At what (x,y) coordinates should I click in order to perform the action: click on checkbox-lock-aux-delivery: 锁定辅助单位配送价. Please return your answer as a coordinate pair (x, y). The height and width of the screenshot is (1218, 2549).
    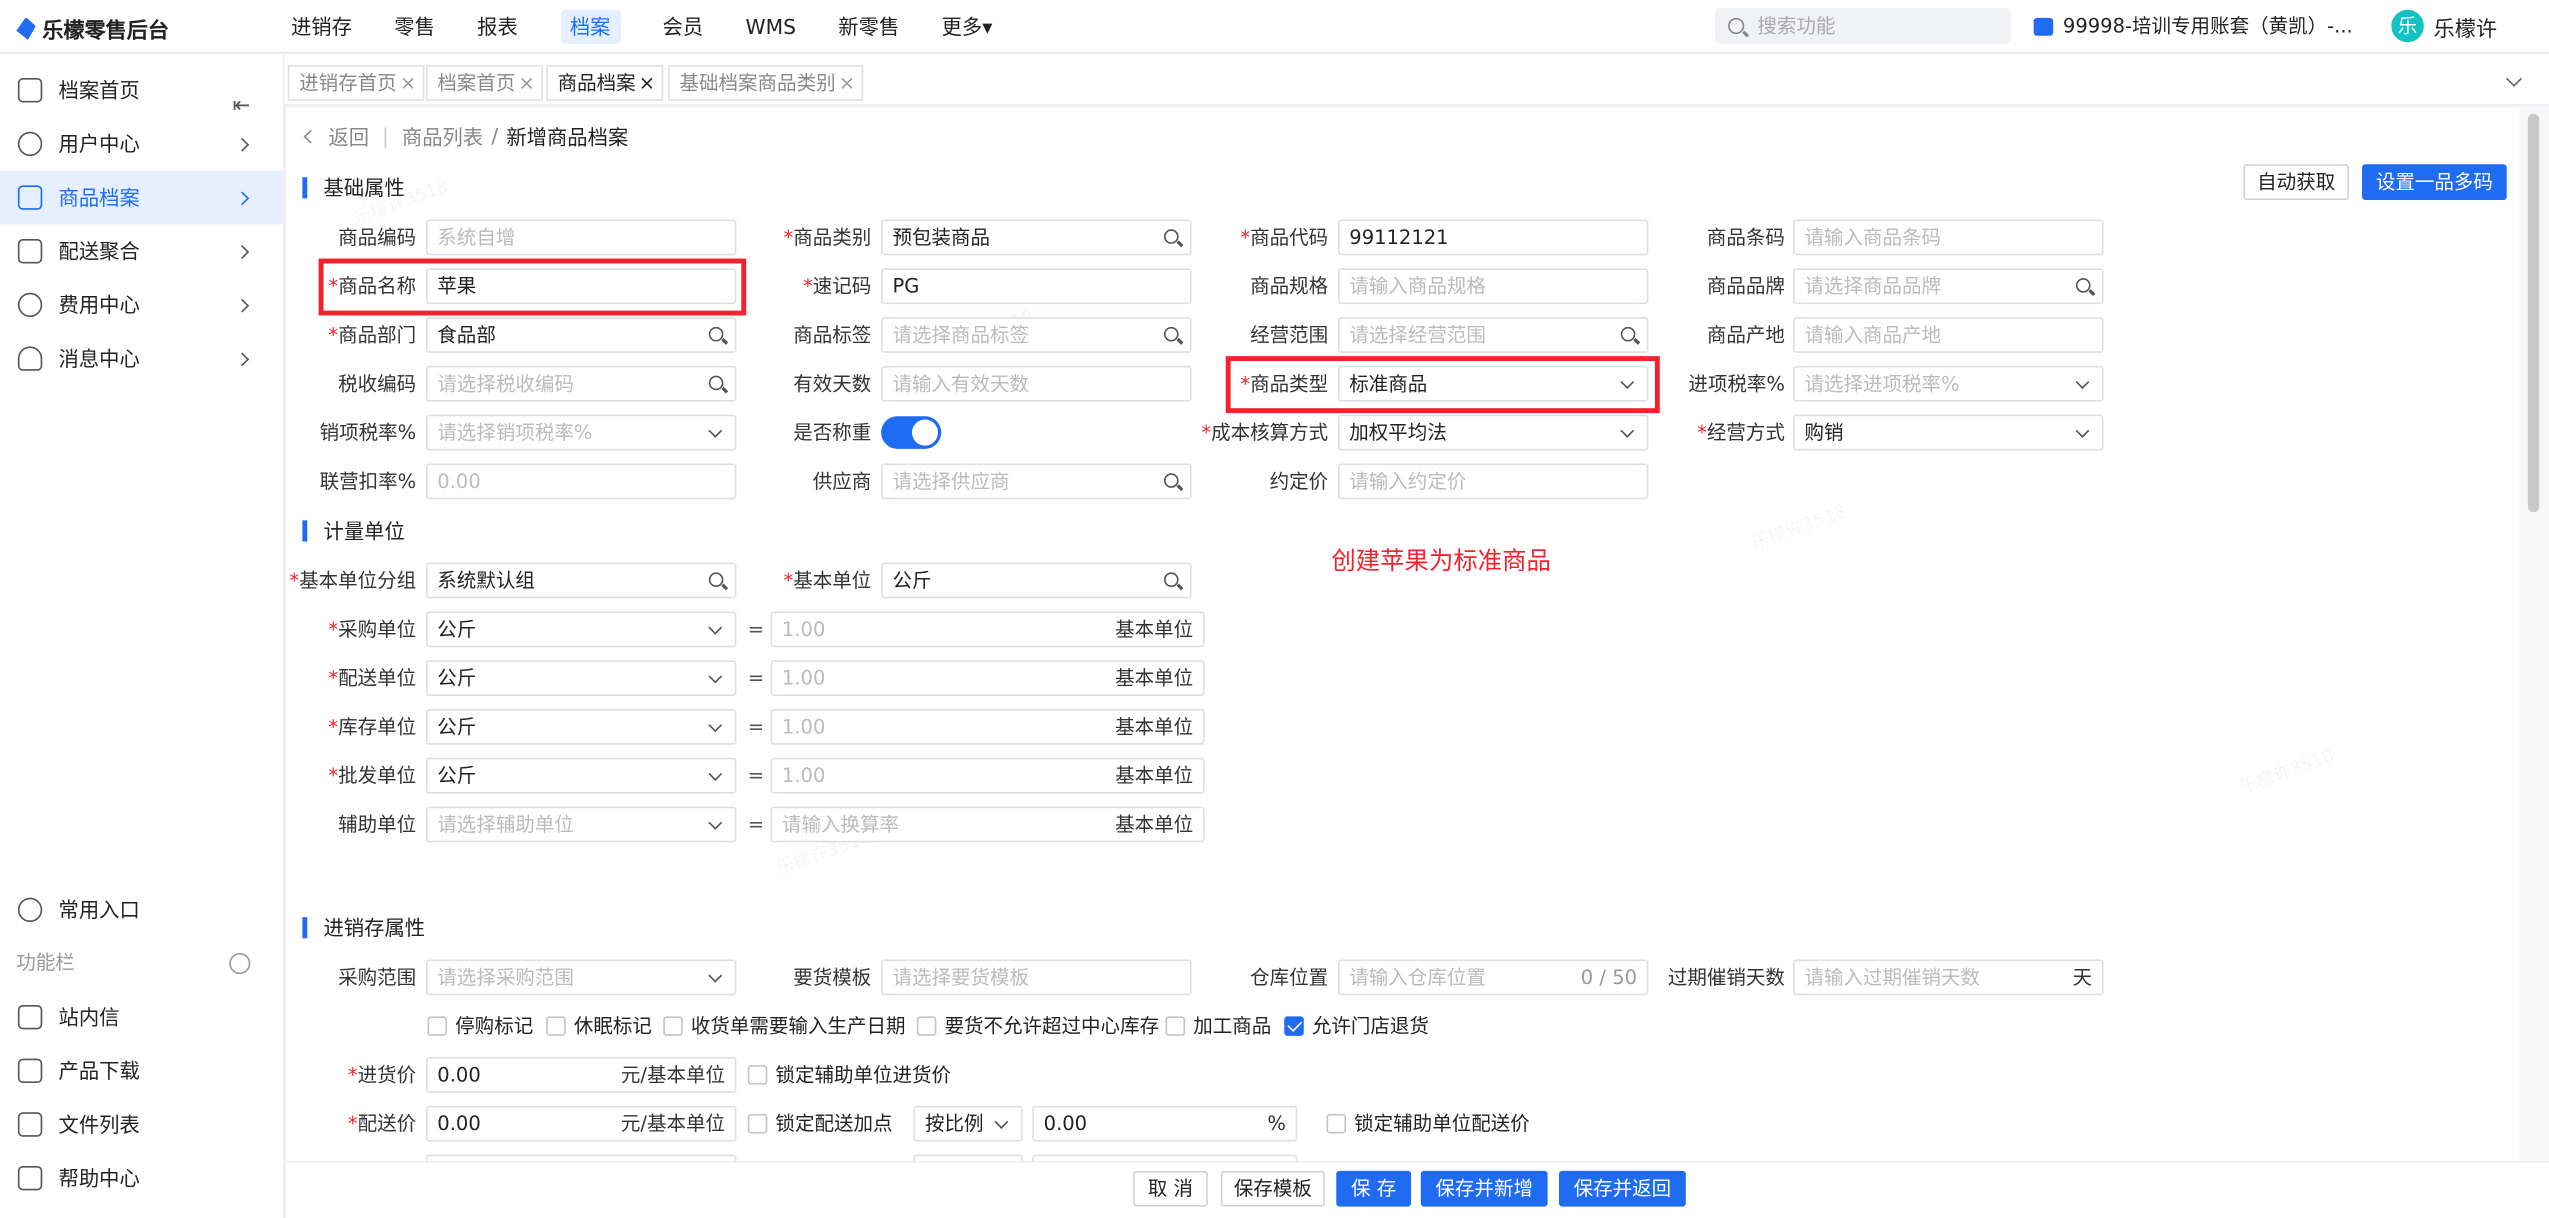
    Looking at the image, I should click on (1428, 1124).